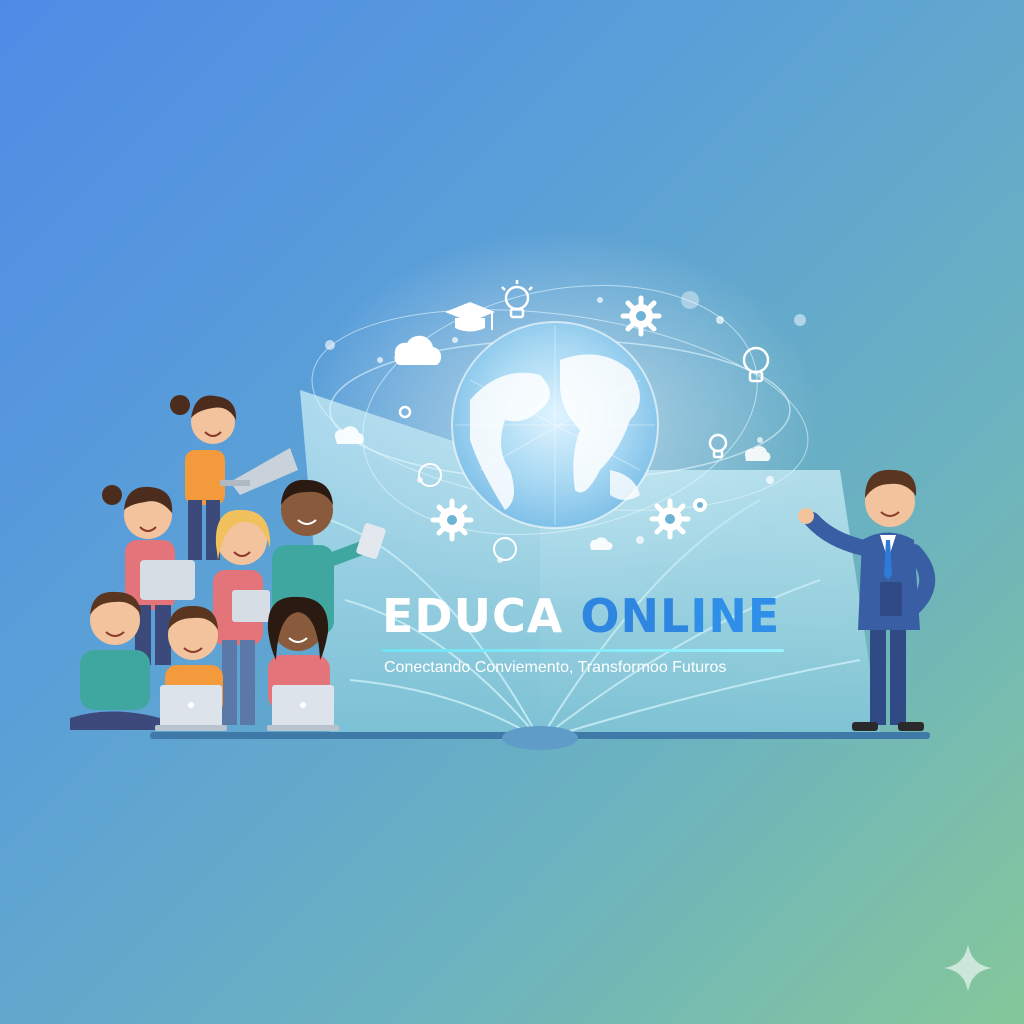 Image resolution: width=1024 pixels, height=1024 pixels. I want to click on brand-title-word2-part2: INE, so click(735, 616).